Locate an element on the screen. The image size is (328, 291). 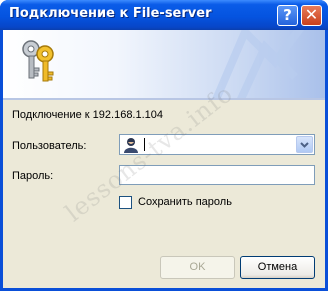
password-label: Пароль: is located at coordinates (33, 176).